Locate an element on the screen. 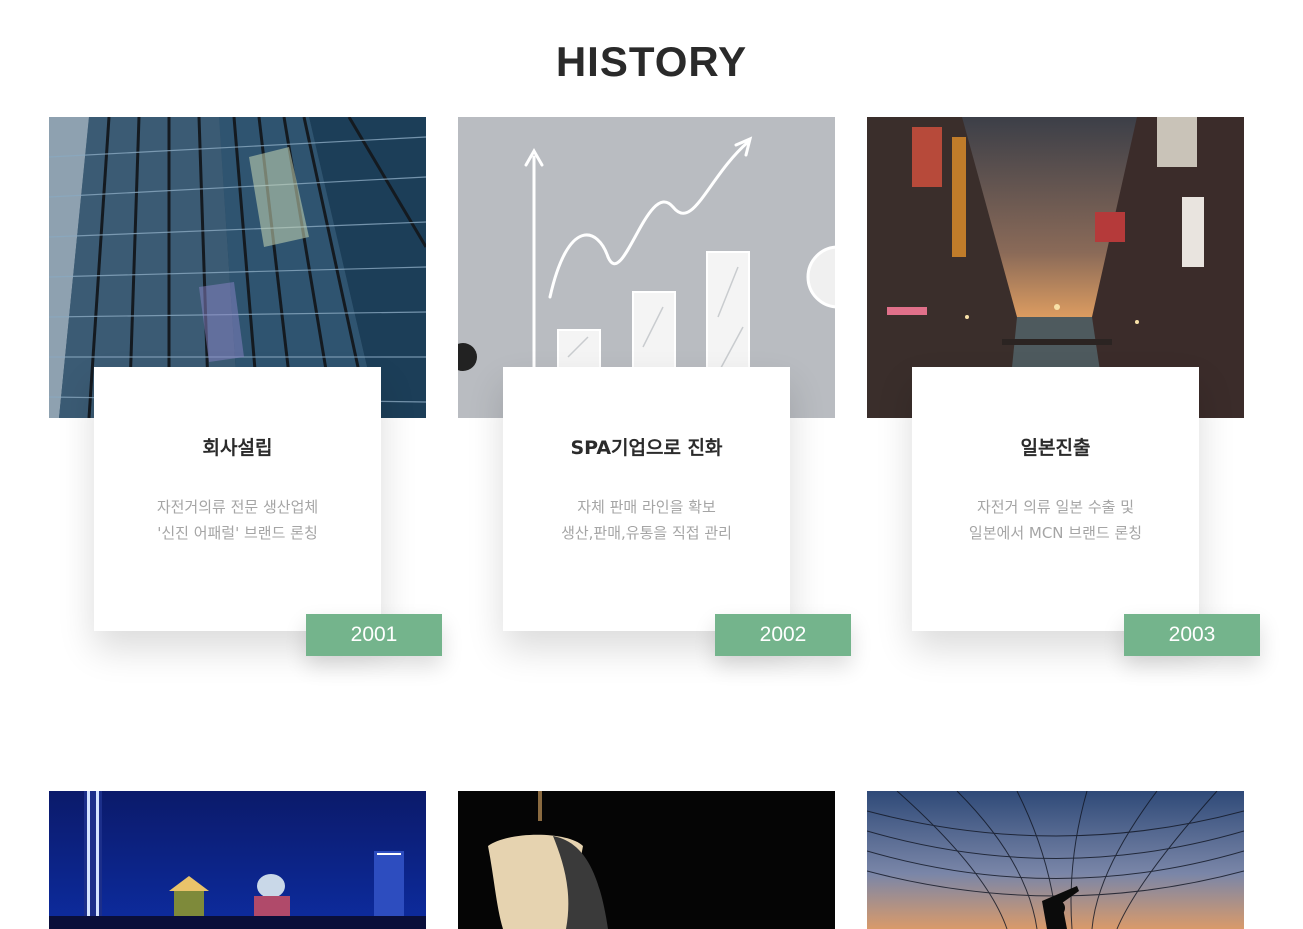 The width and height of the screenshot is (1303, 929). year-badge: 2002 is located at coordinates (783, 635).